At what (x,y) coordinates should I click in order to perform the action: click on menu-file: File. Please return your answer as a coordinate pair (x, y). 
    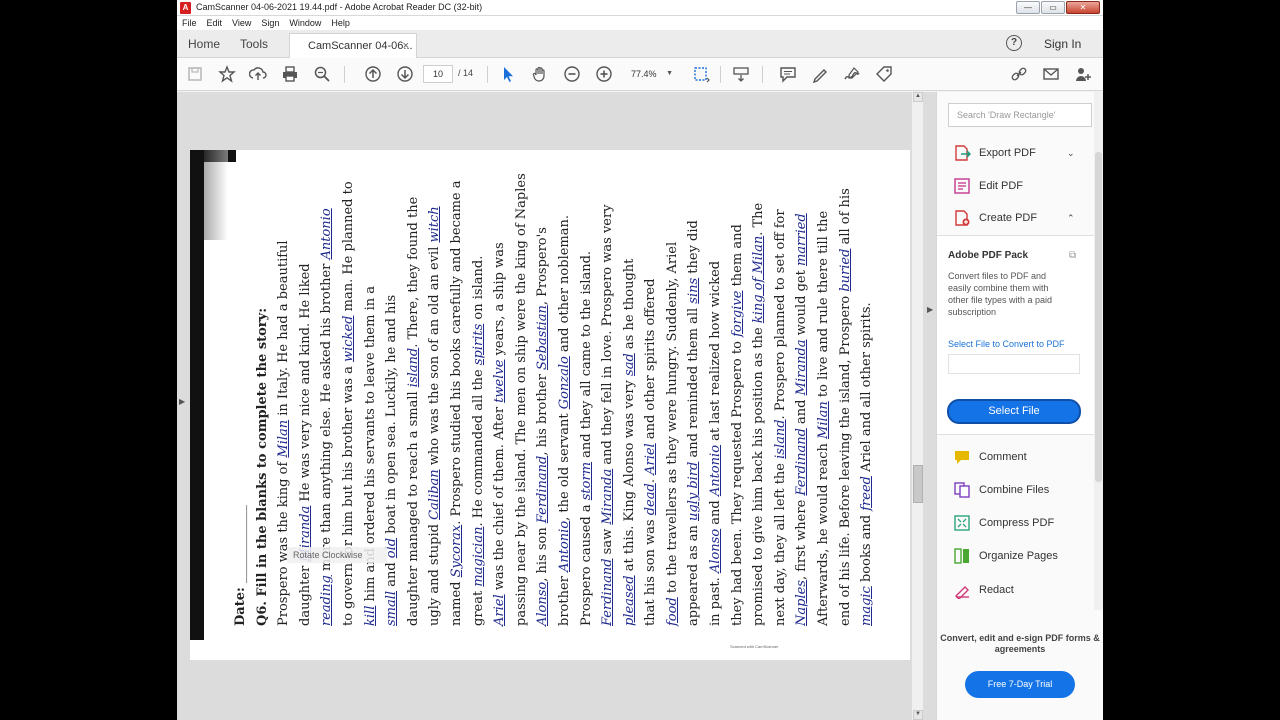
    Looking at the image, I should click on (189, 23).